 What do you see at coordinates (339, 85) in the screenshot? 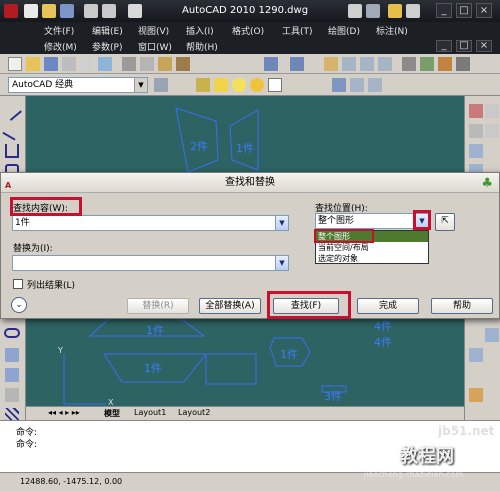
I see `layer-previous-icon` at bounding box center [339, 85].